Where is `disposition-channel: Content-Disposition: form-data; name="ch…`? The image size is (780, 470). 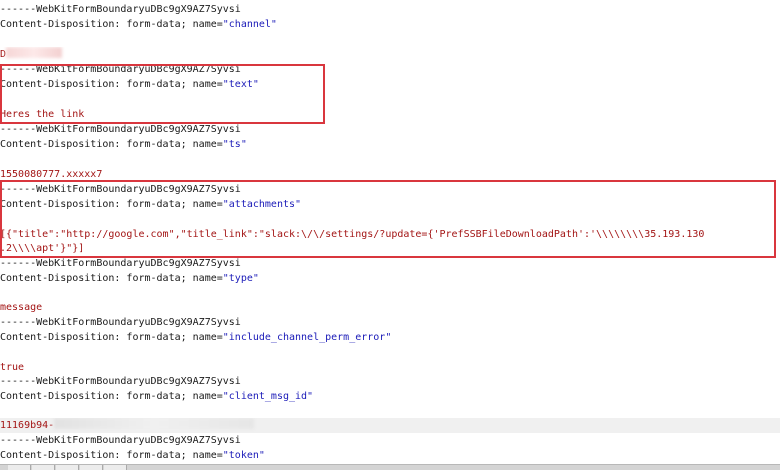 disposition-channel: Content-Disposition: form-data; name="ch… is located at coordinates (138, 24).